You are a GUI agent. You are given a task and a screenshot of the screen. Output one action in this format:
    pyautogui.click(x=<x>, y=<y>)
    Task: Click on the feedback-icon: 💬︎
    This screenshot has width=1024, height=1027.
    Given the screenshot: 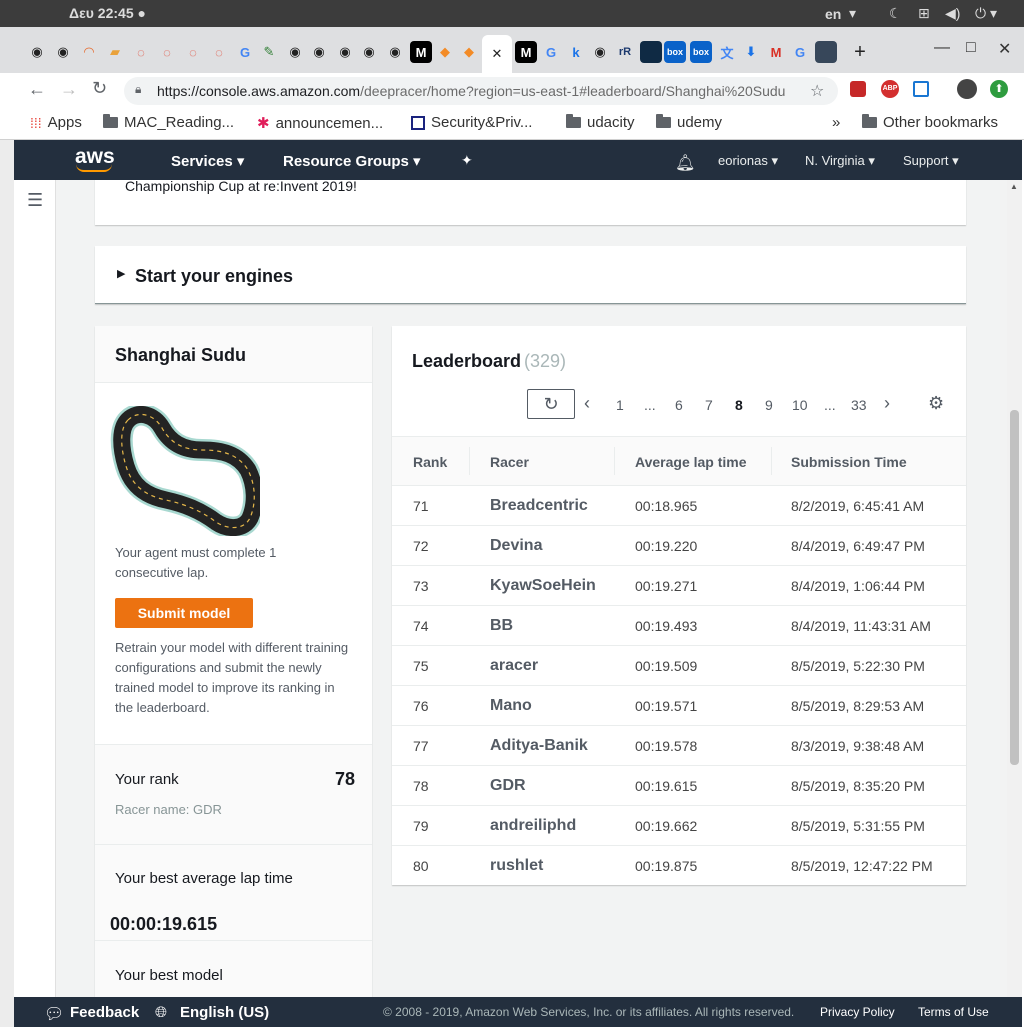 What is the action you would take?
    pyautogui.click(x=54, y=1014)
    